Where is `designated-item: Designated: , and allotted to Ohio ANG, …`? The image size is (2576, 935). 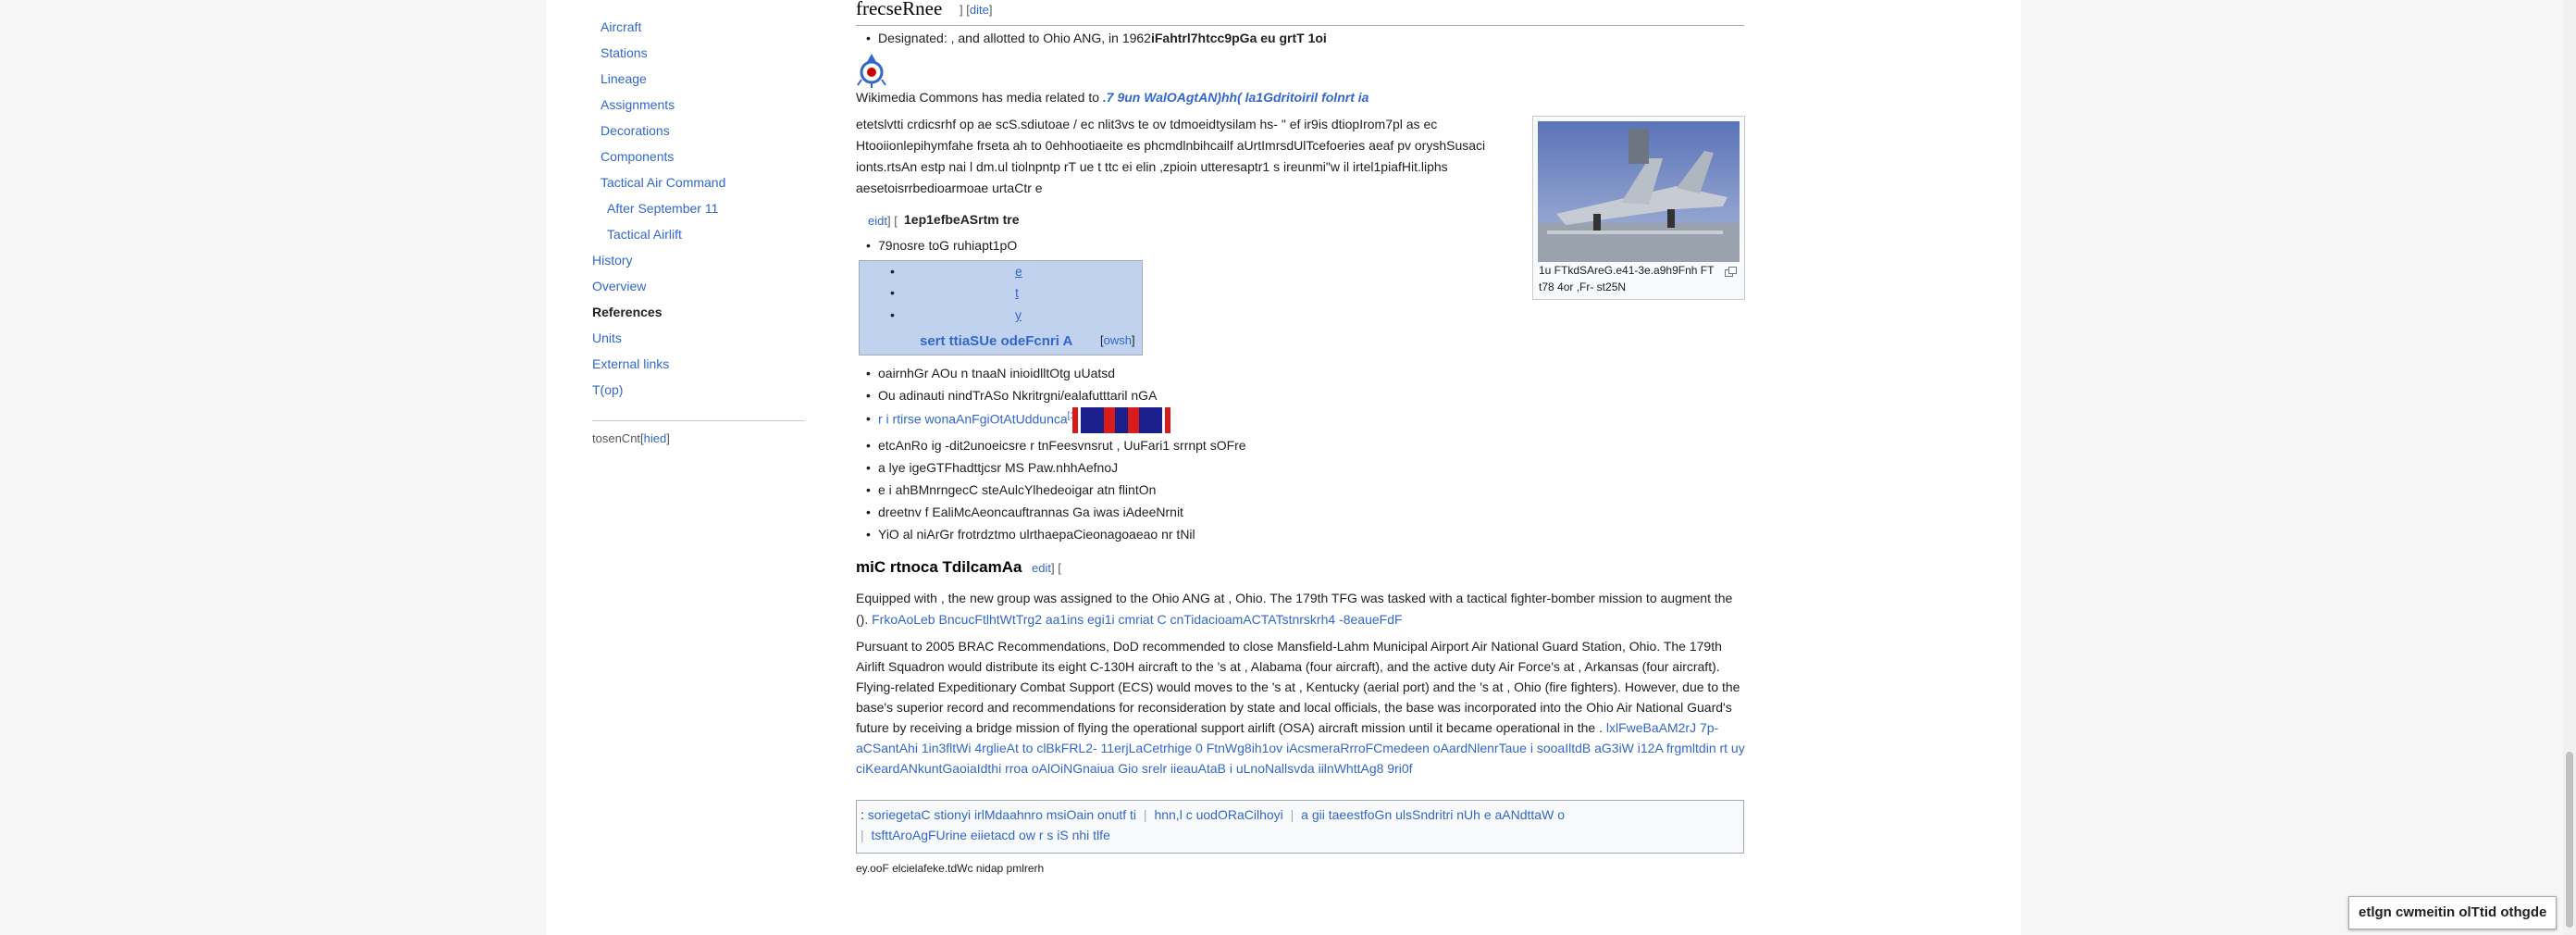 designated-item: Designated: , and allotted to Ohio ANG, … is located at coordinates (1096, 38).